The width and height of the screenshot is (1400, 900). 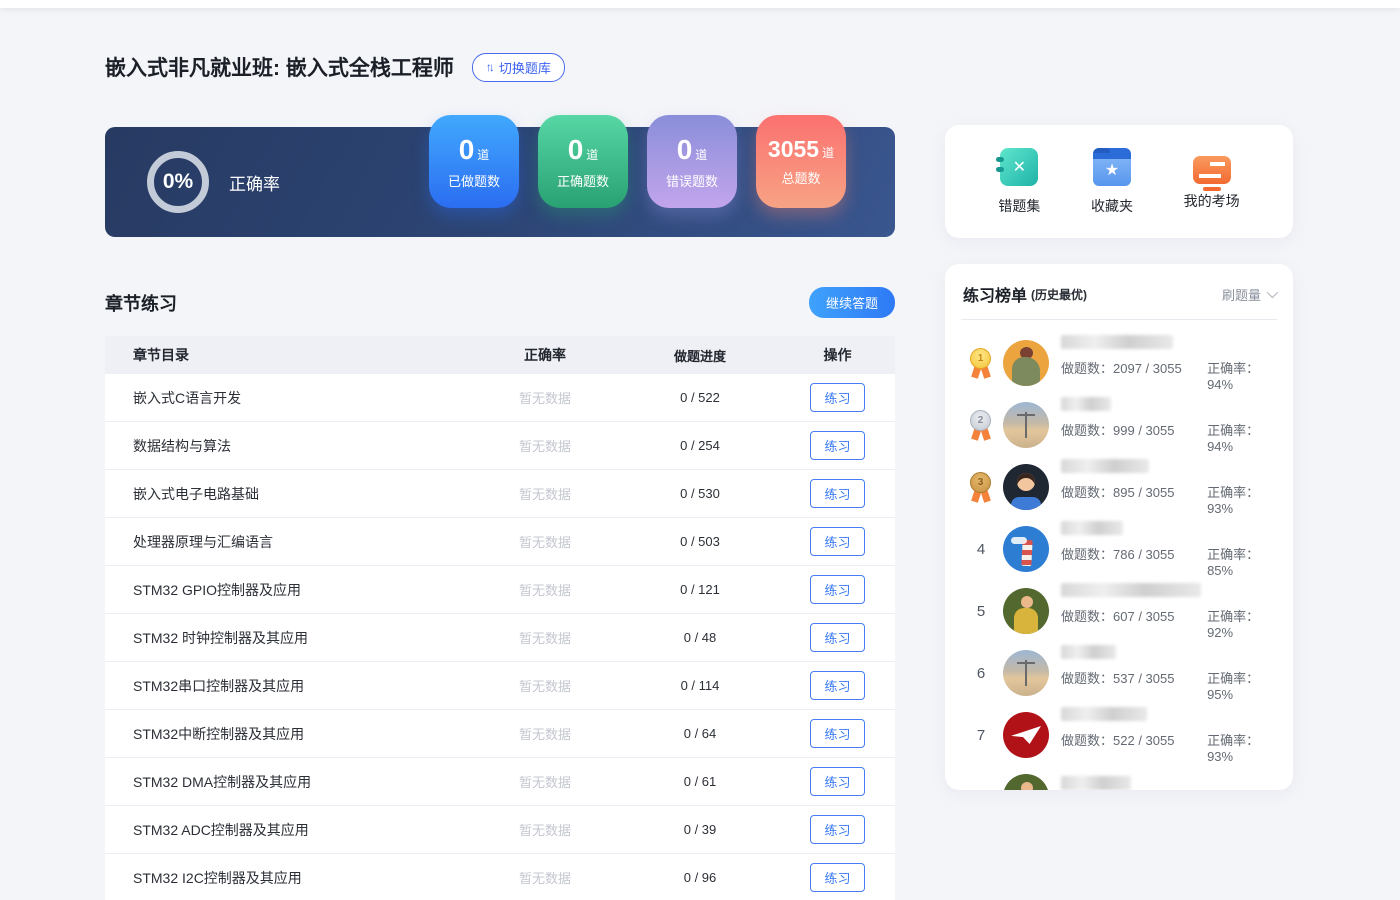 What do you see at coordinates (1169, 735) in the screenshot?
I see `leaderboard-entry-info: 做题数：522 / 3055 正确率：93%` at bounding box center [1169, 735].